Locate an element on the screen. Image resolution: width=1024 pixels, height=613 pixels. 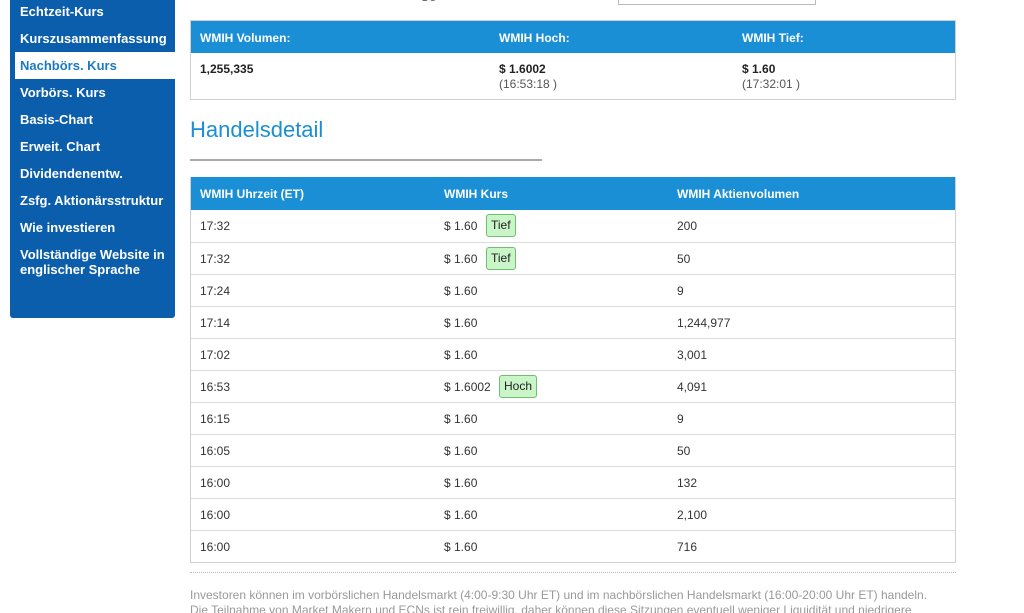
table-row: 17:32 $ 1.60 Tief 200 is located at coordinates (573, 226).